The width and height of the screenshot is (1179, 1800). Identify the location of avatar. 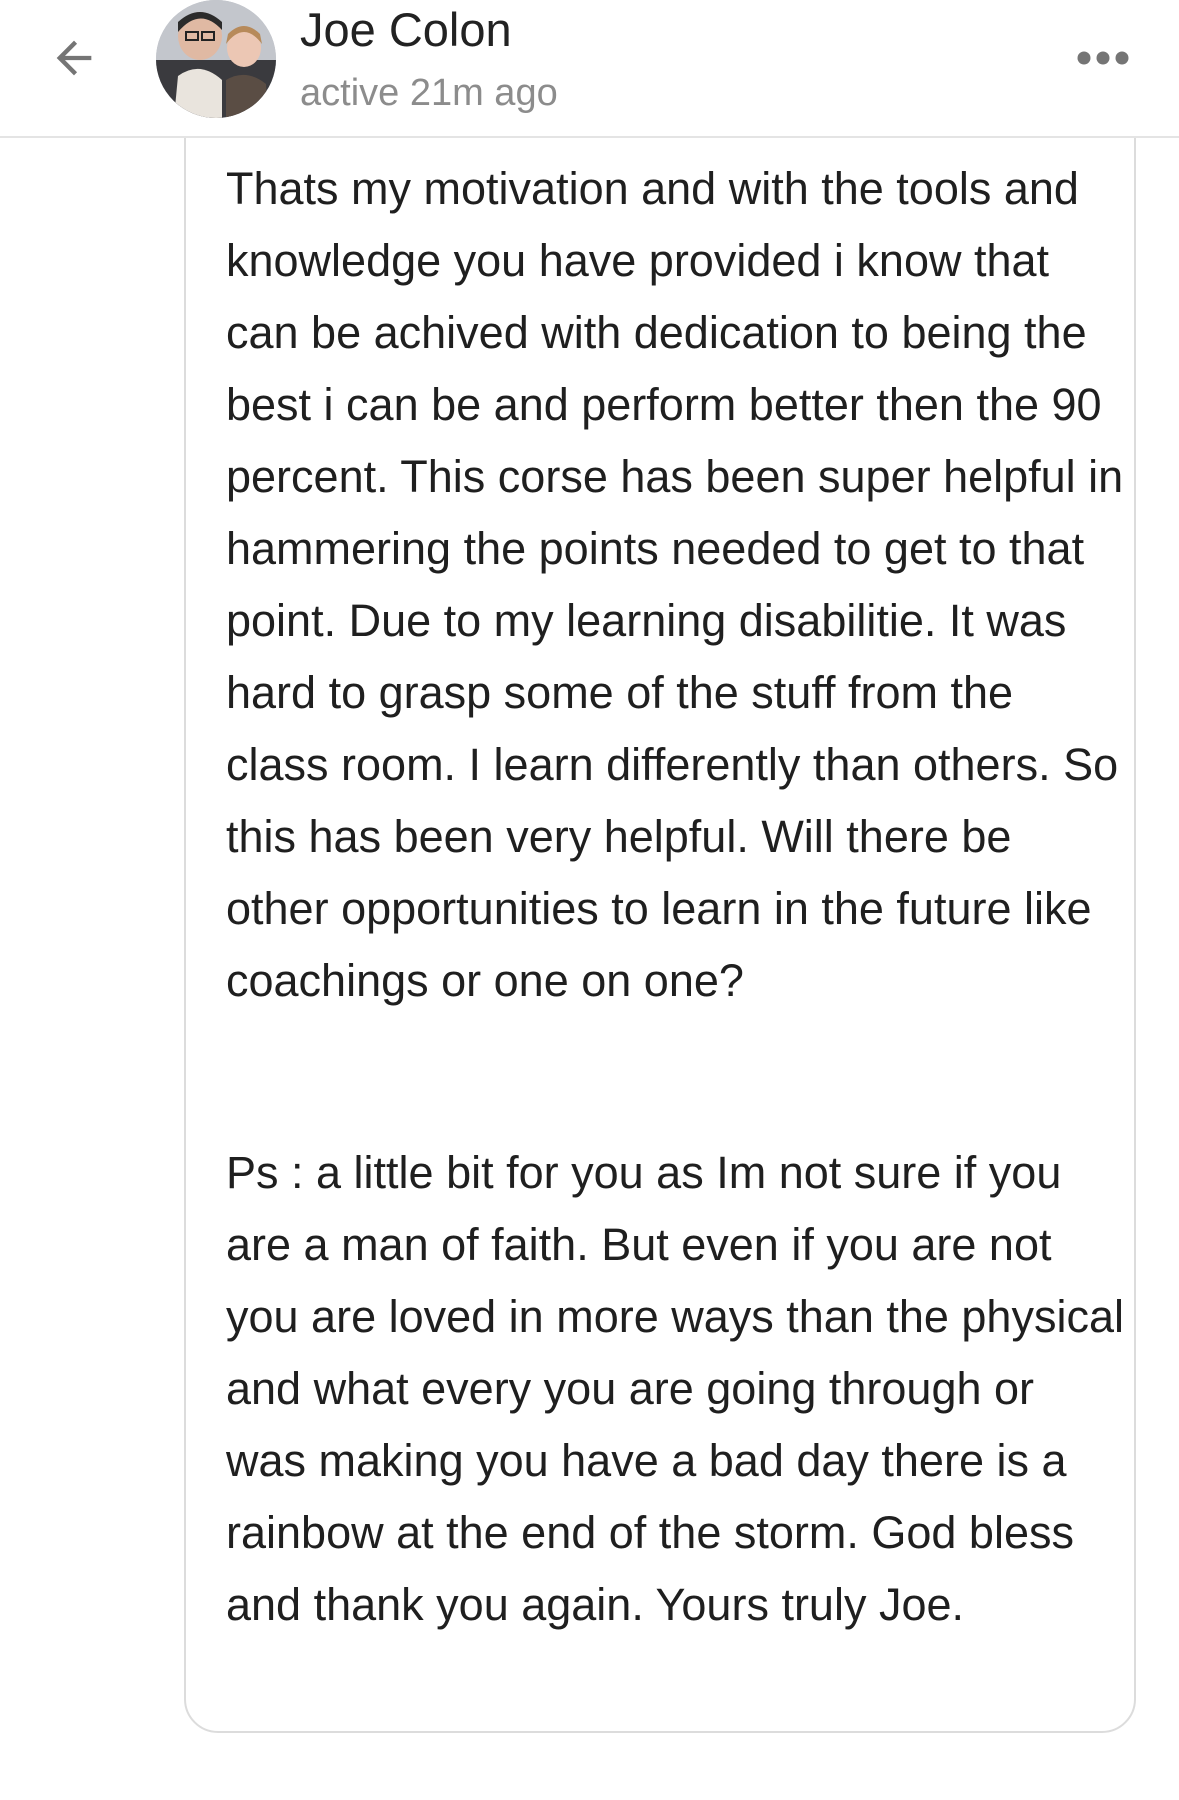
(216, 59).